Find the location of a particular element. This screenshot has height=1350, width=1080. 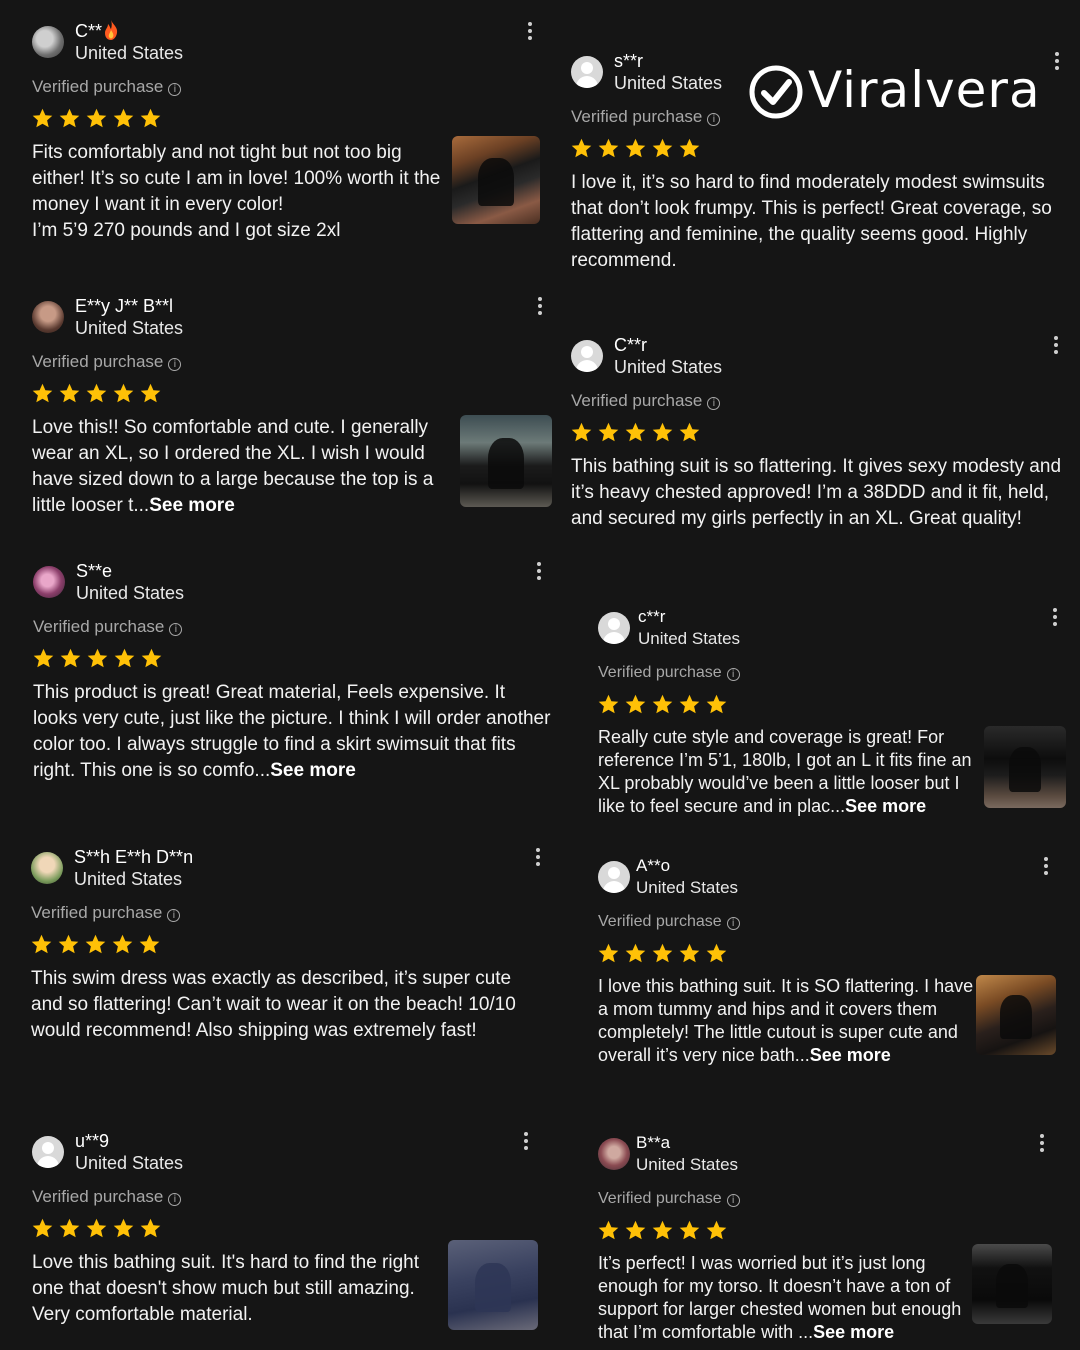

reviewer-name: s**r is located at coordinates (629, 61).